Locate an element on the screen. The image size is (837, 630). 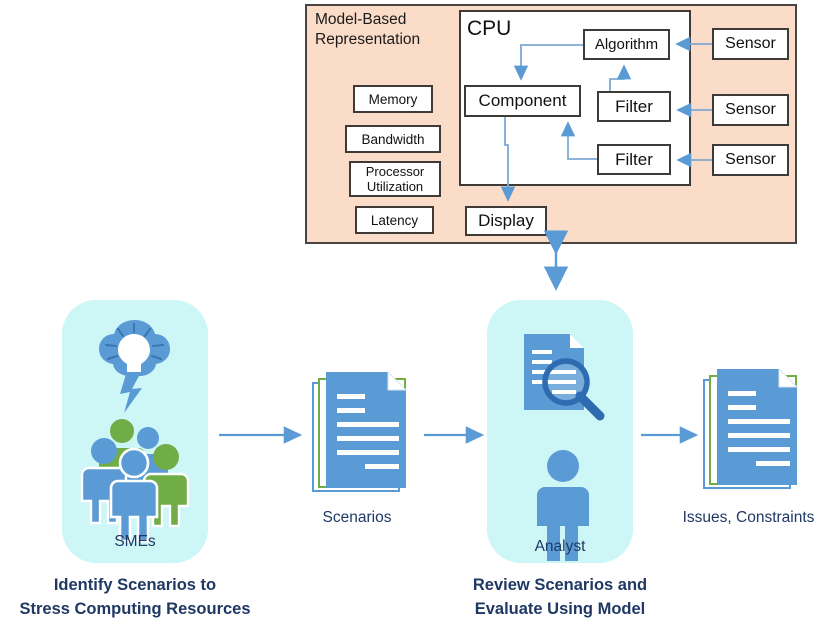
model-based-representation-title: Model-Based Representation is located at coordinates (390, 30).